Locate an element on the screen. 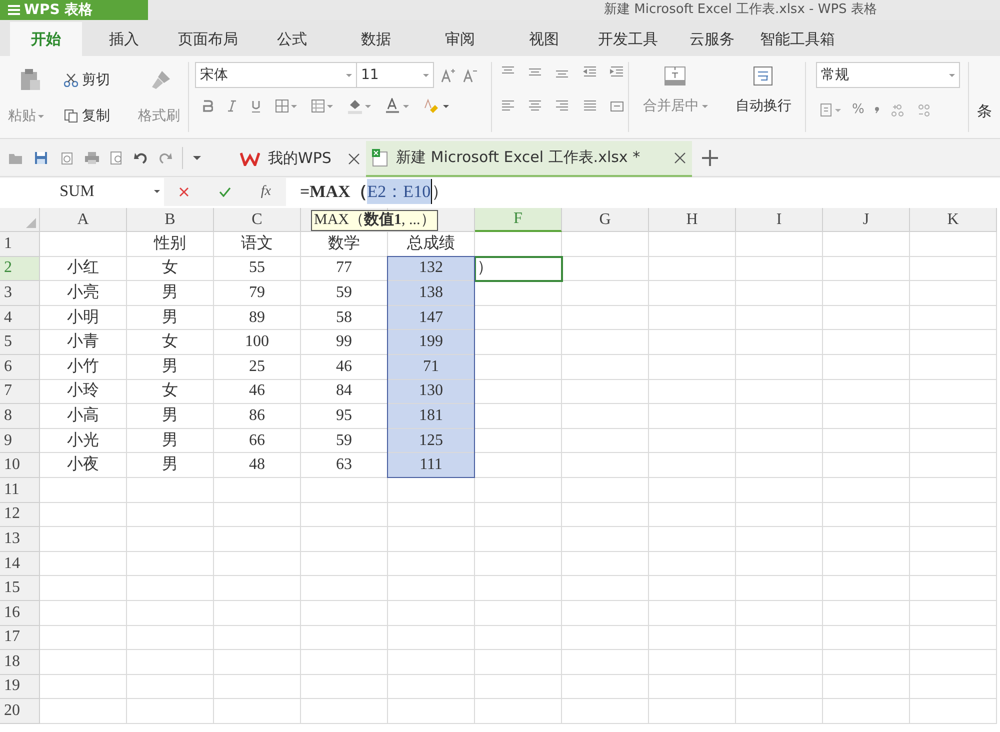  table-cell: 小亮 is located at coordinates (83, 293).